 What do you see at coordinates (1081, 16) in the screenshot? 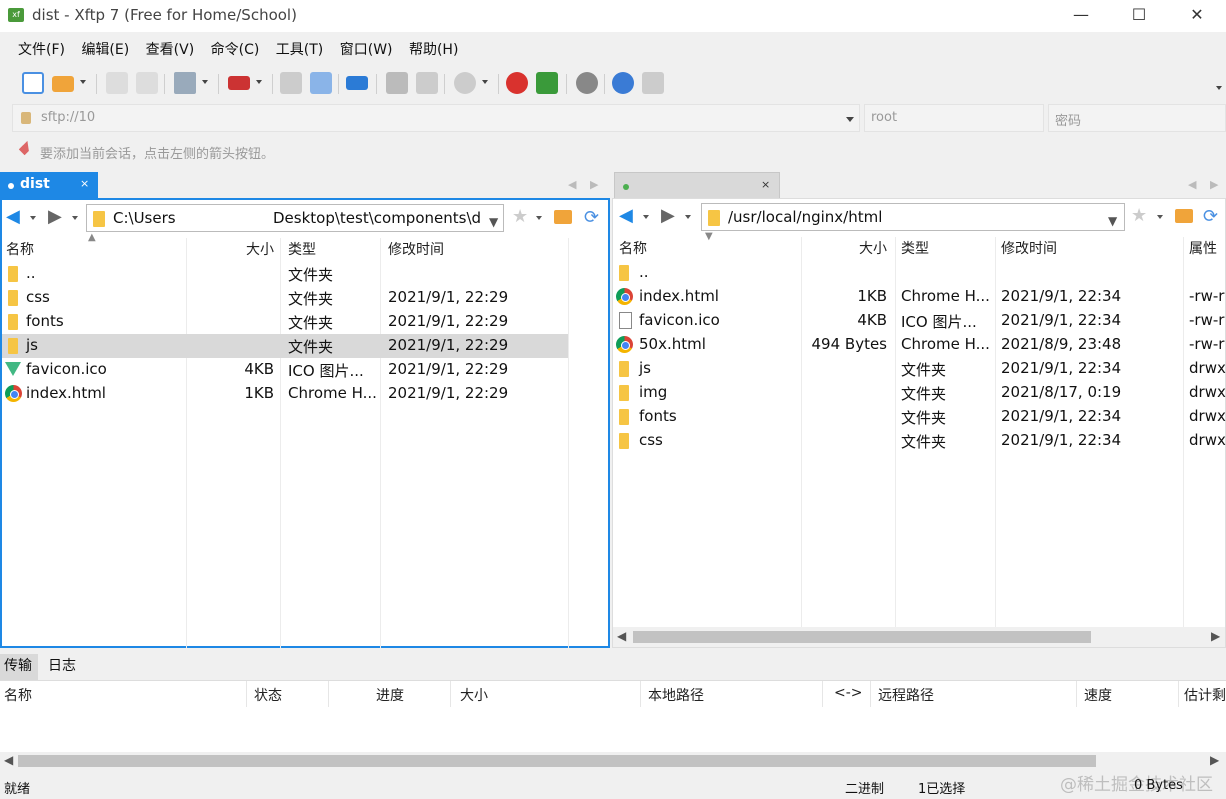
I see `minimize-button: —` at bounding box center [1081, 16].